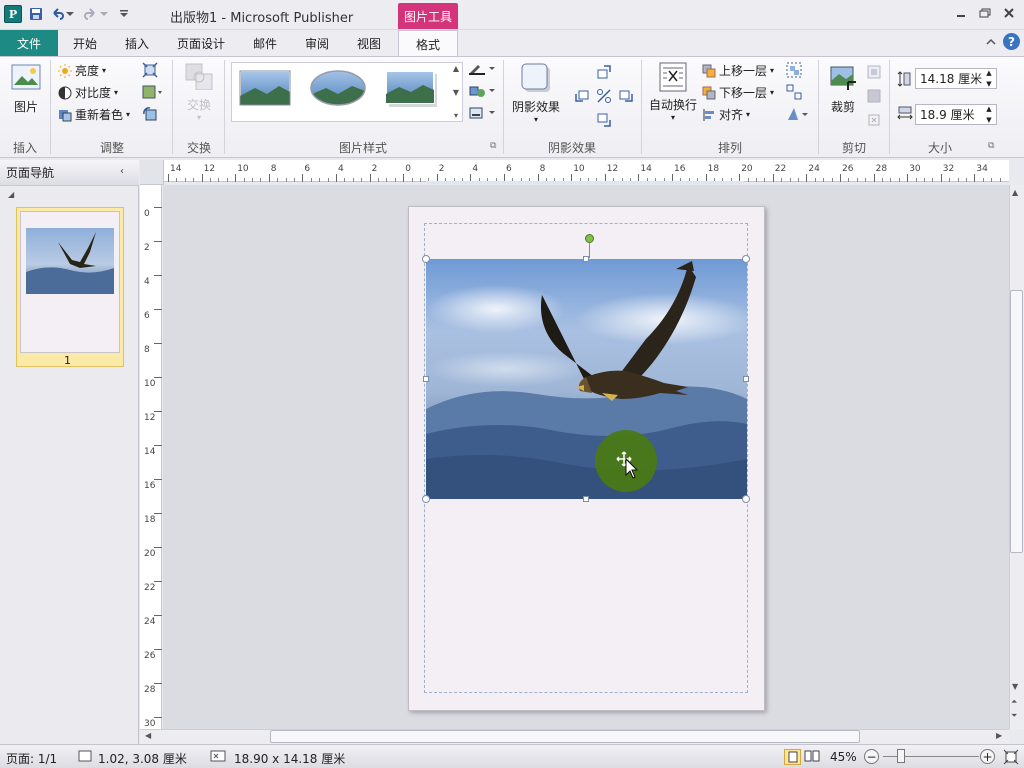 The height and width of the screenshot is (768, 1024). Describe the element at coordinates (604, 73) in the screenshot. I see `nudge-up-icon` at that location.